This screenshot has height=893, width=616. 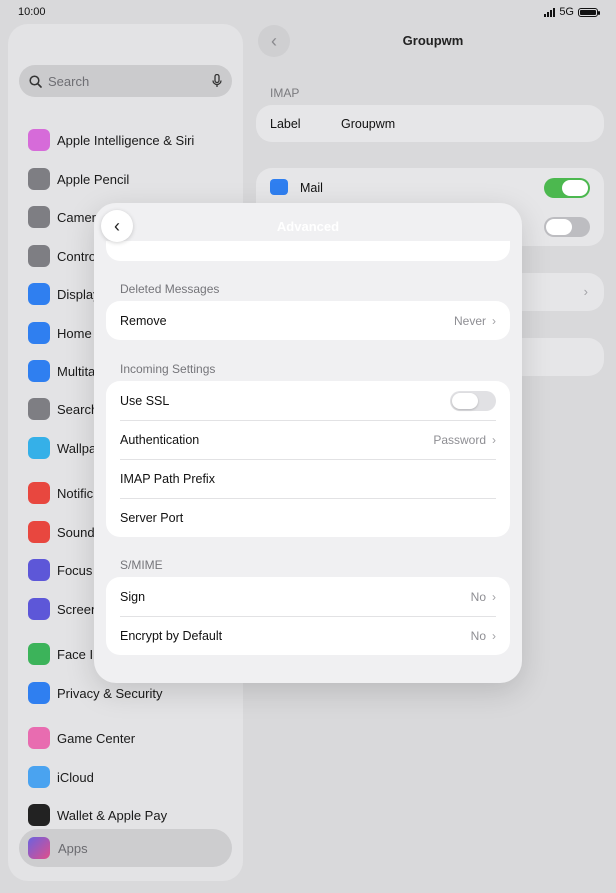 I want to click on hourglass-icon, so click(x=39, y=609).